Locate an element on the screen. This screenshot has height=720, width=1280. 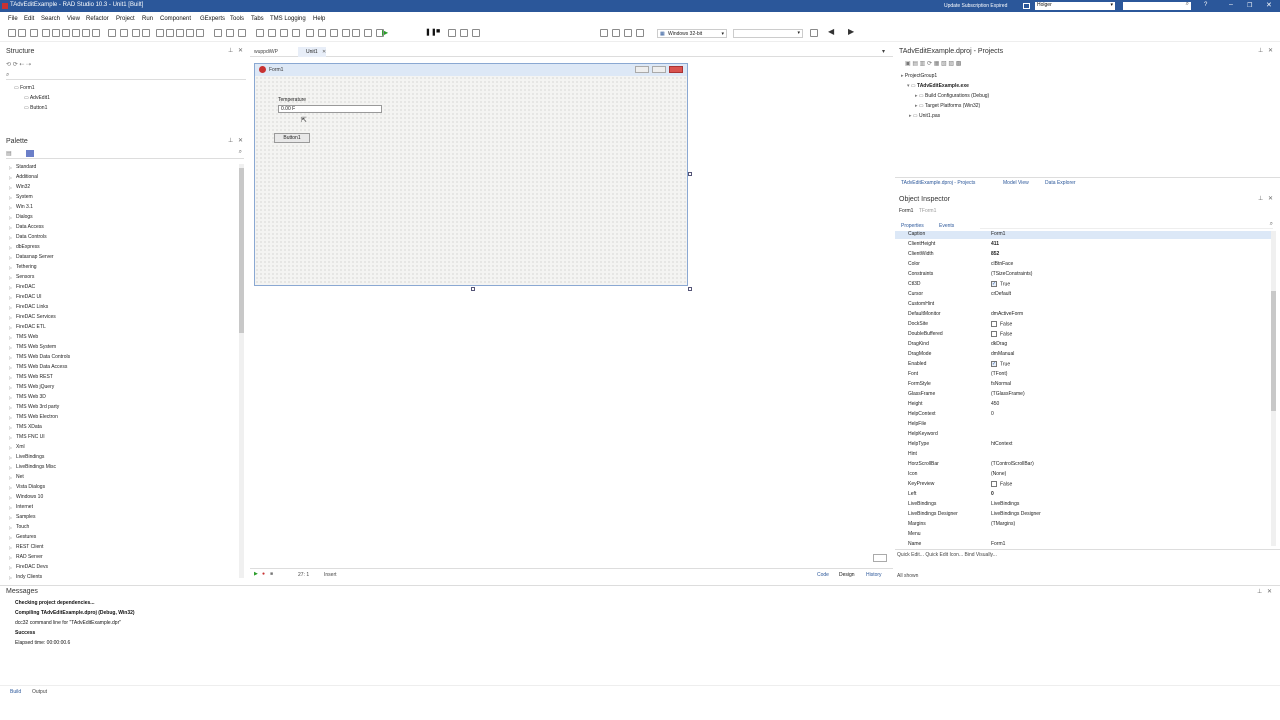
property-name: Hint is located at coordinates (912, 454).